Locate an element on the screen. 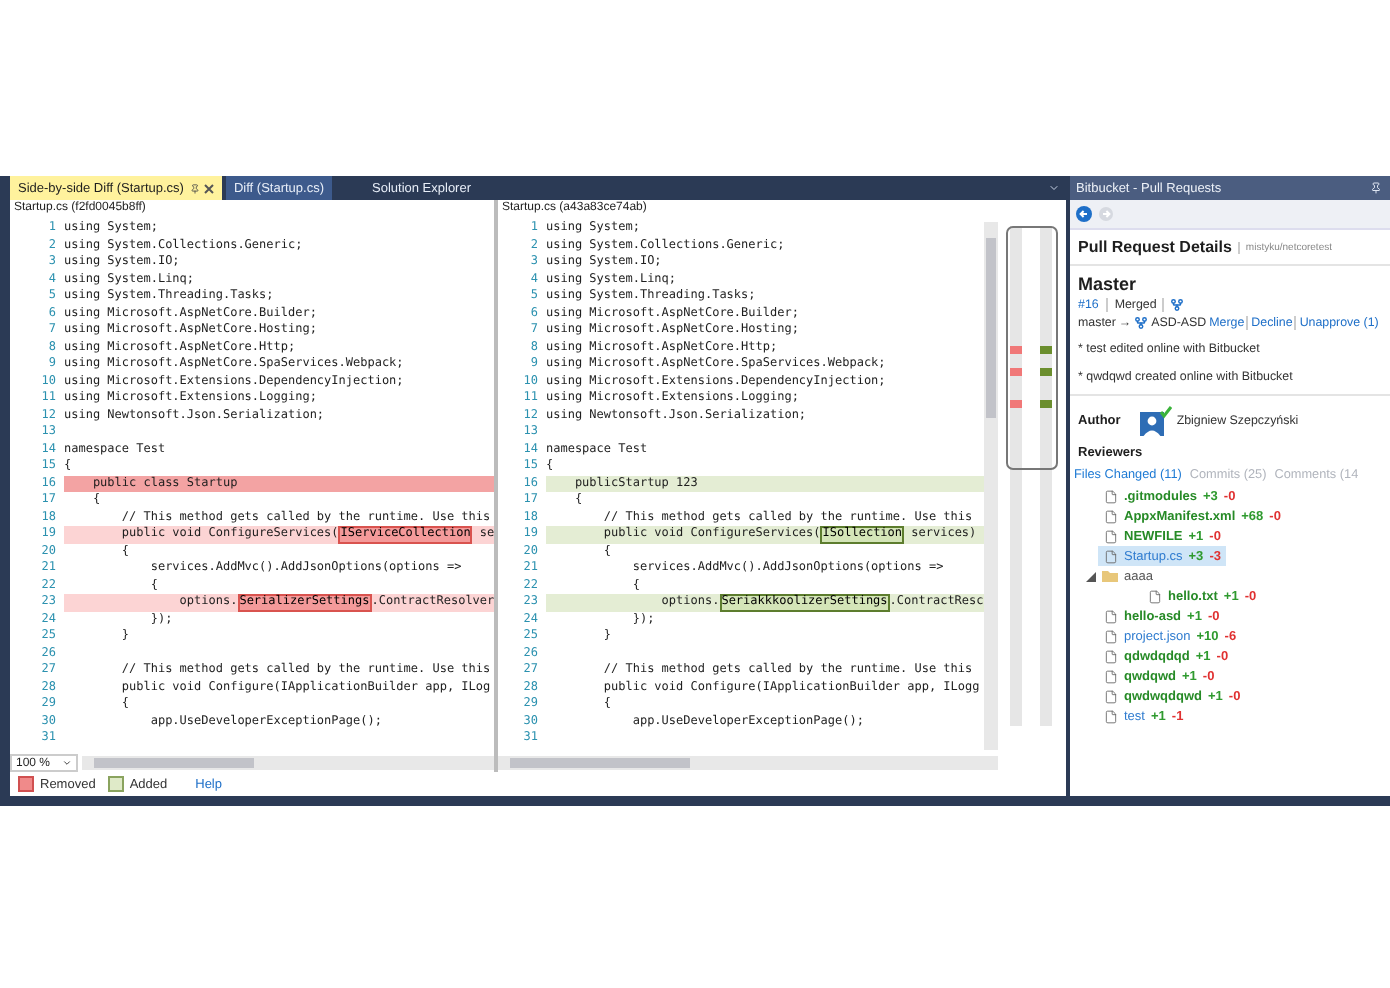 Image resolution: width=1390 pixels, height=988 pixels. vertical-scrollbar is located at coordinates (991, 486).